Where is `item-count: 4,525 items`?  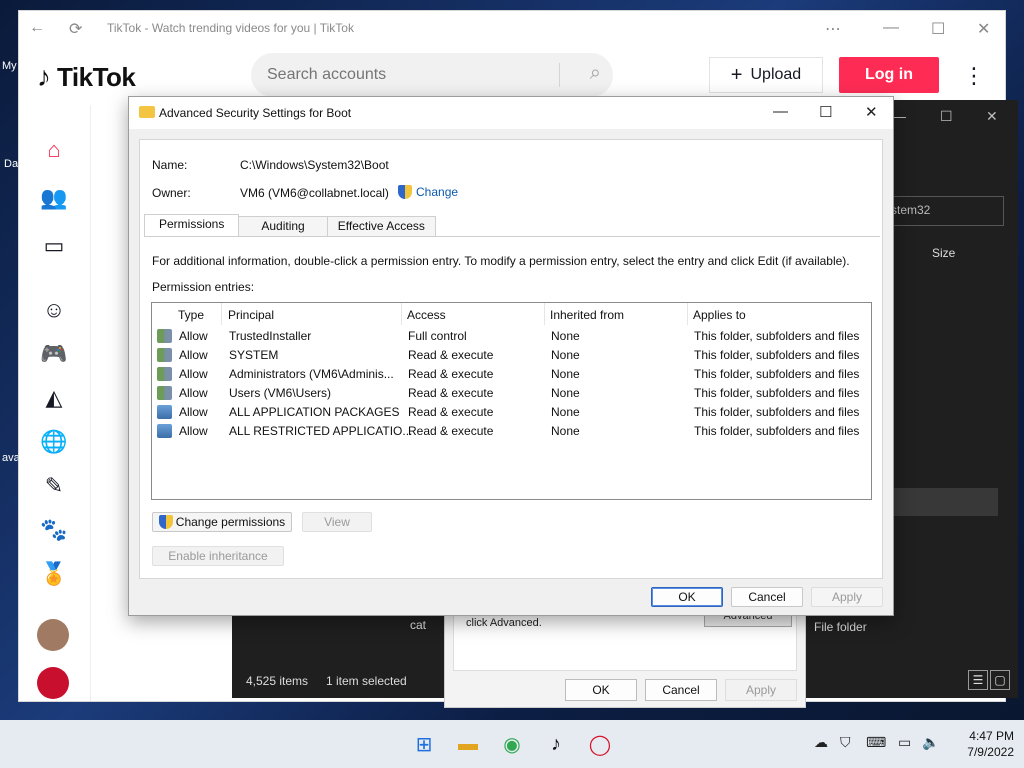 item-count: 4,525 items is located at coordinates (277, 681).